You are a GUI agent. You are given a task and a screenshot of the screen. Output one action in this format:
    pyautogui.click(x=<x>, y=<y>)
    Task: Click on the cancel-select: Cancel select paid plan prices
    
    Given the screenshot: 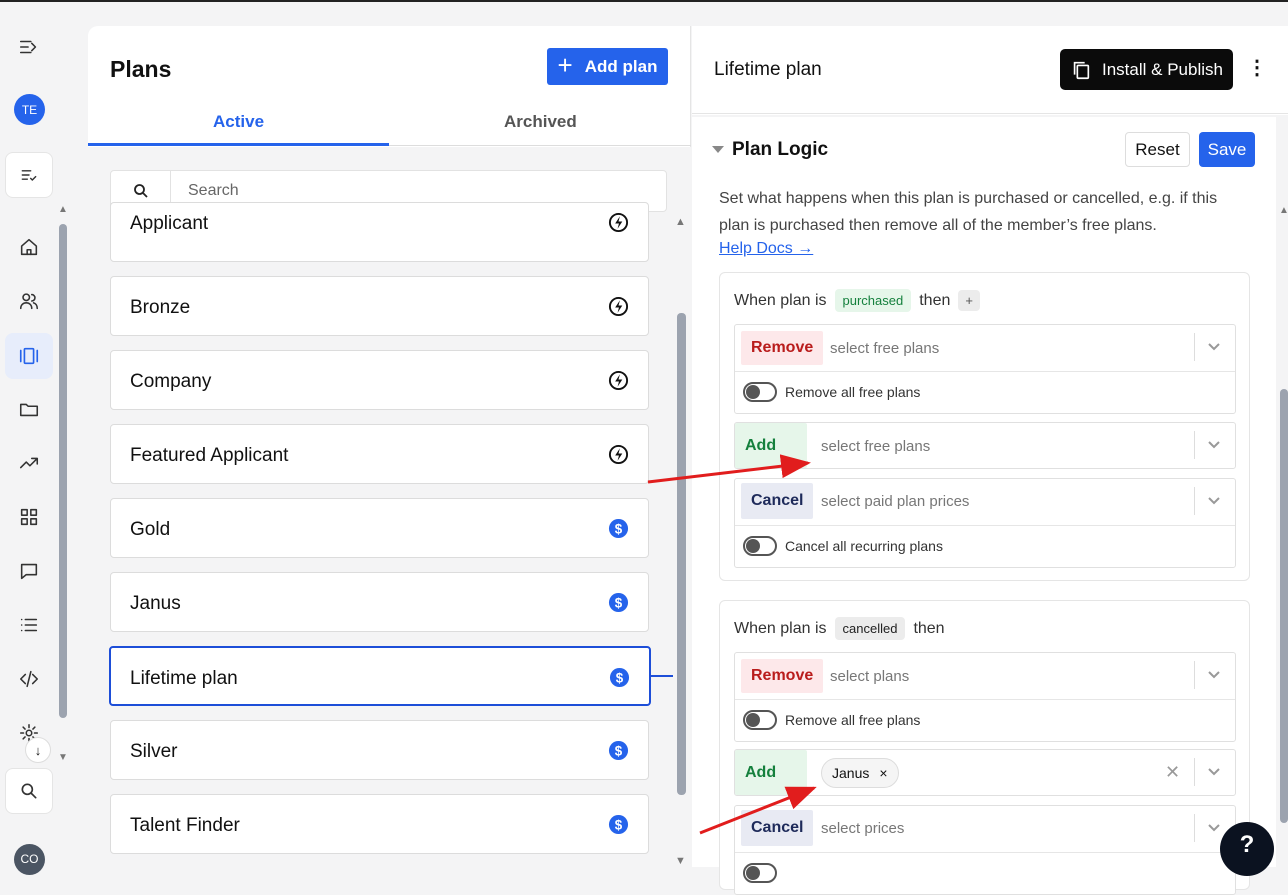 What is the action you would take?
    pyautogui.click(x=985, y=502)
    